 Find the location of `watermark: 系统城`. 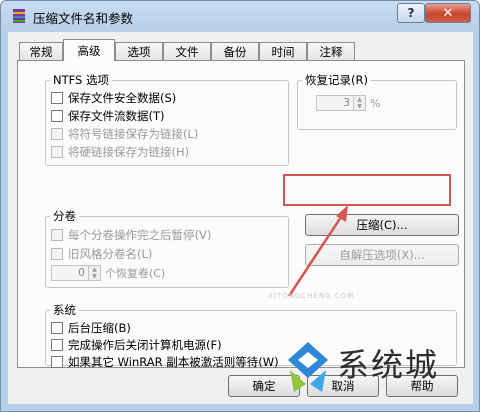

watermark: 系统城 is located at coordinates (377, 368).